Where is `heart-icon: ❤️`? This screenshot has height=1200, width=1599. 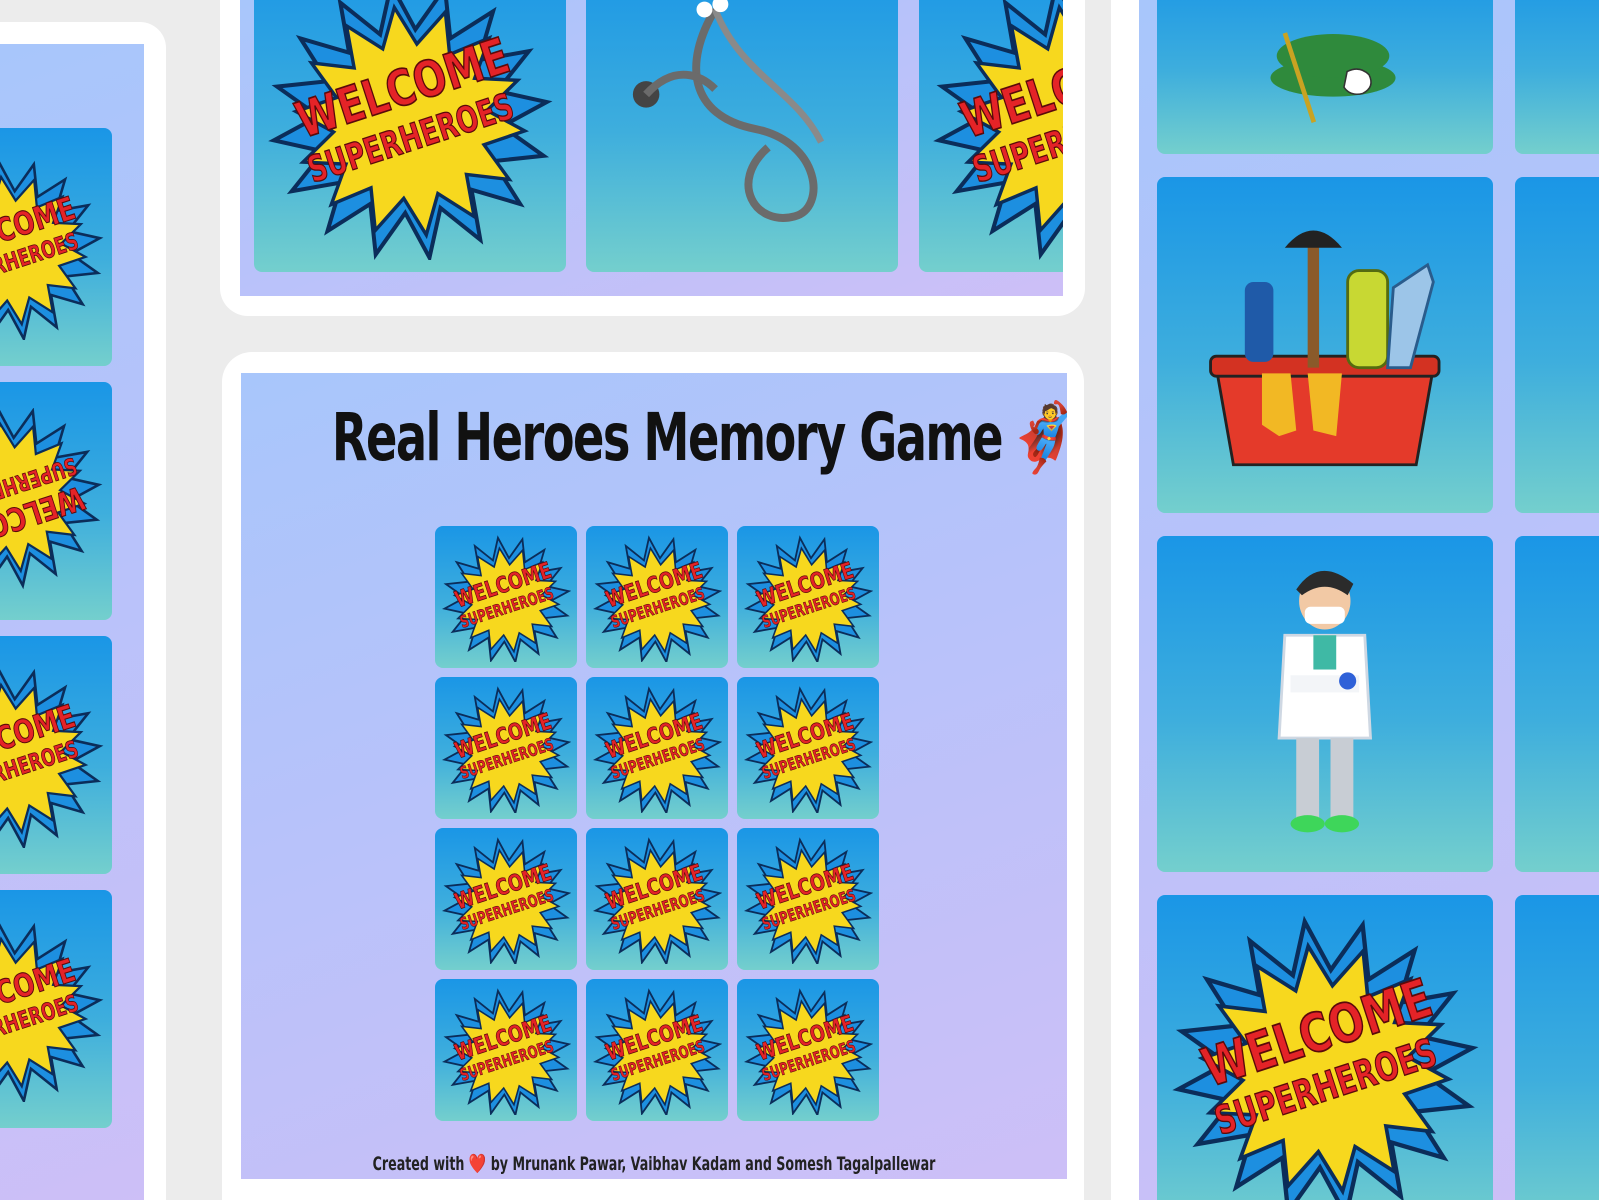 heart-icon: ❤️ is located at coordinates (477, 1164).